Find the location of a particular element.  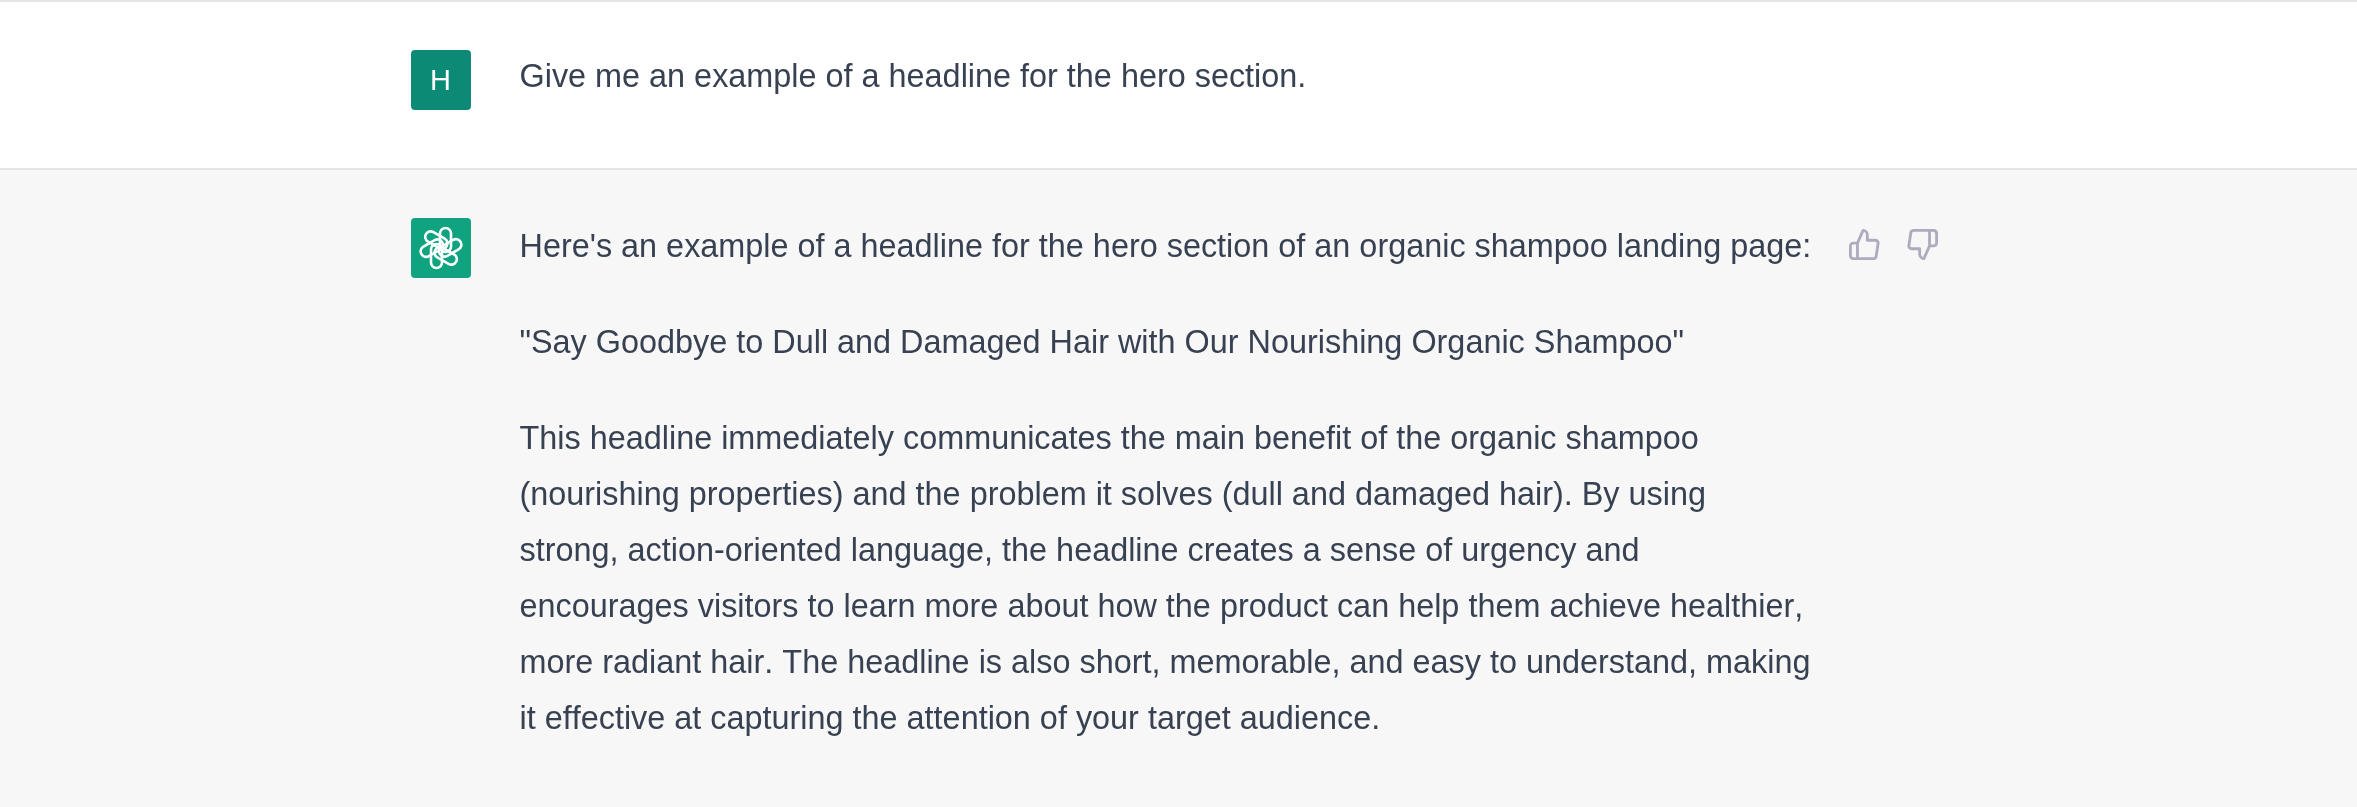

thumbs-up-icon is located at coordinates (1864, 244).